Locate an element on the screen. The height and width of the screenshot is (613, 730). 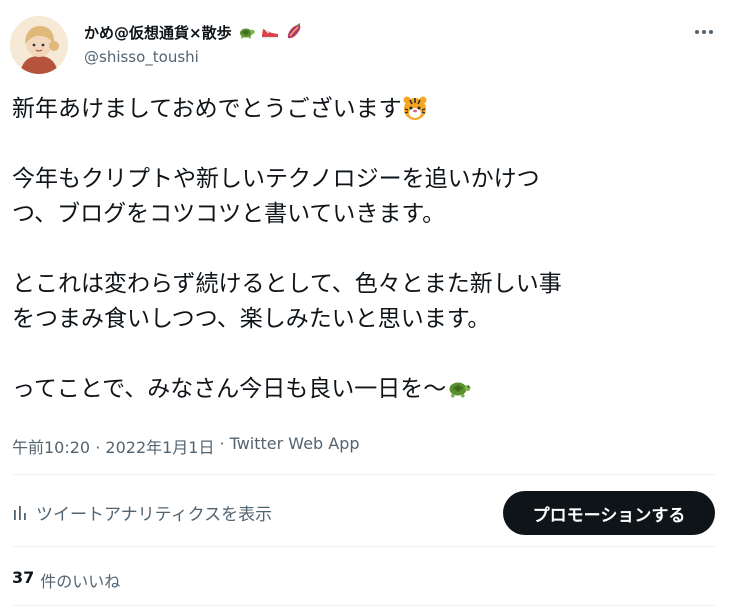
avatar is located at coordinates (39, 45).